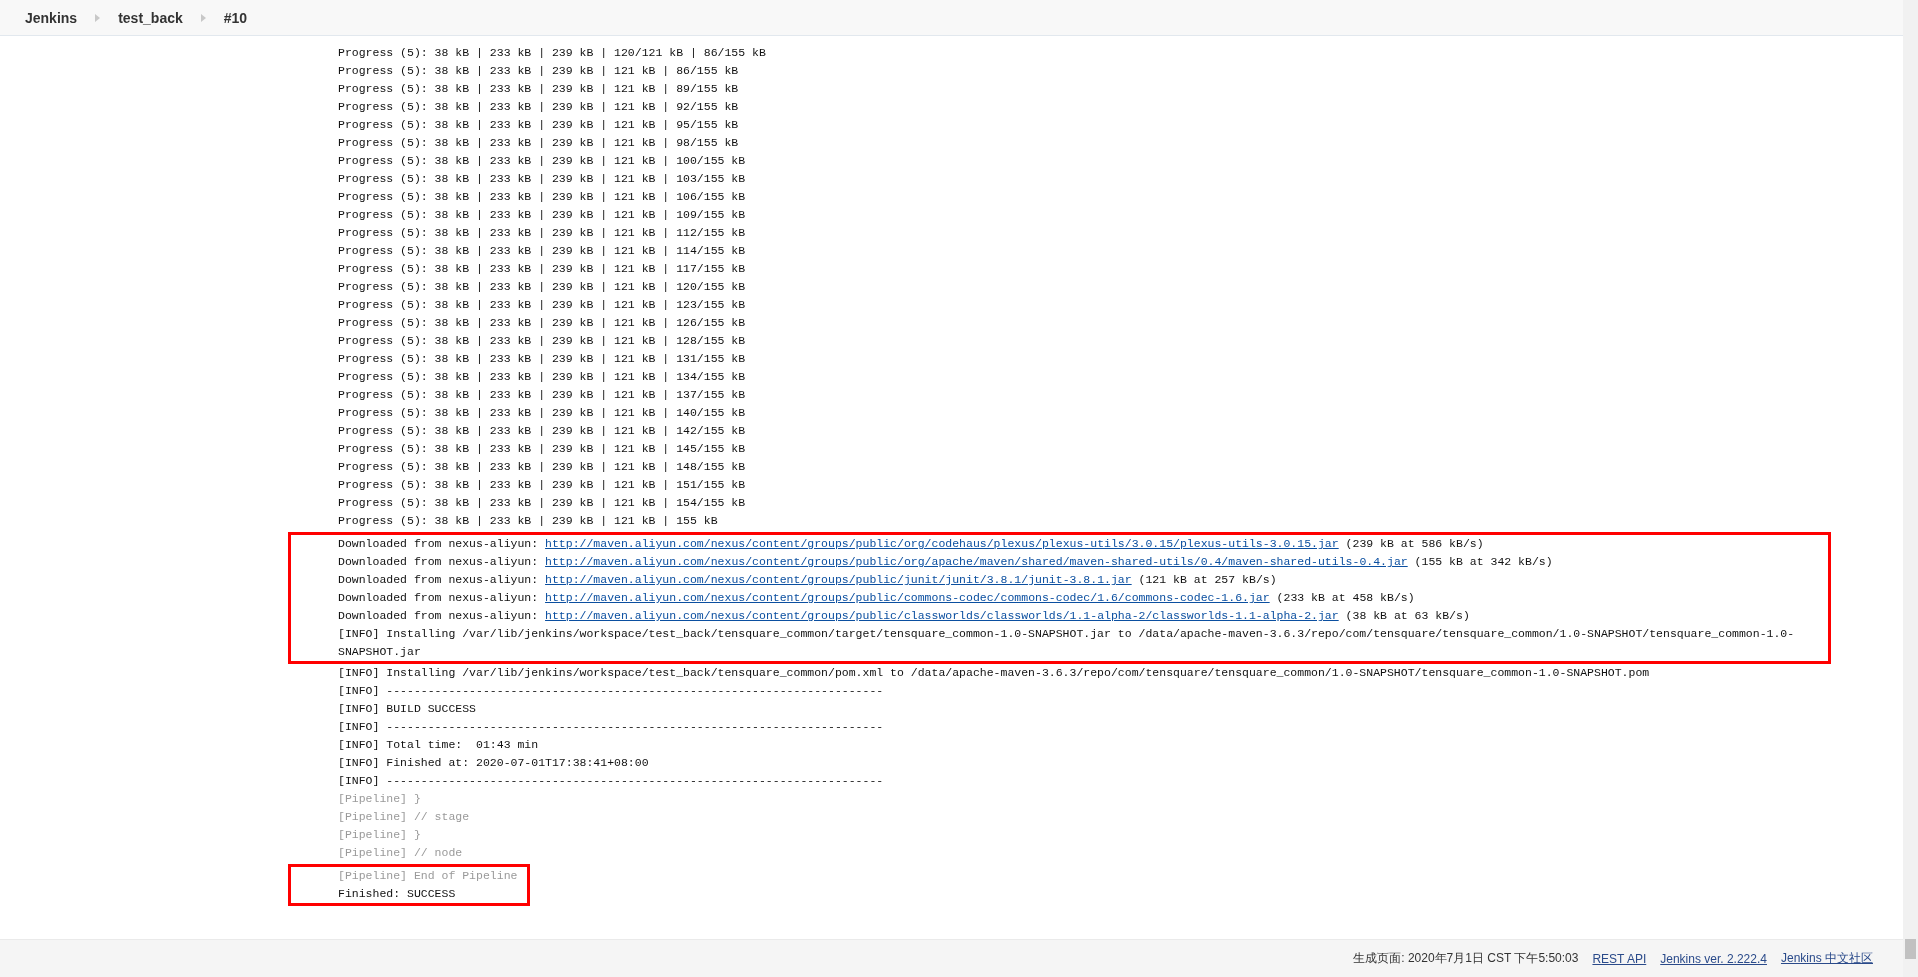 The width and height of the screenshot is (1918, 977). Describe the element at coordinates (1713, 958) in the screenshot. I see `footer-link: Jenkins ver. 2.222.4` at that location.